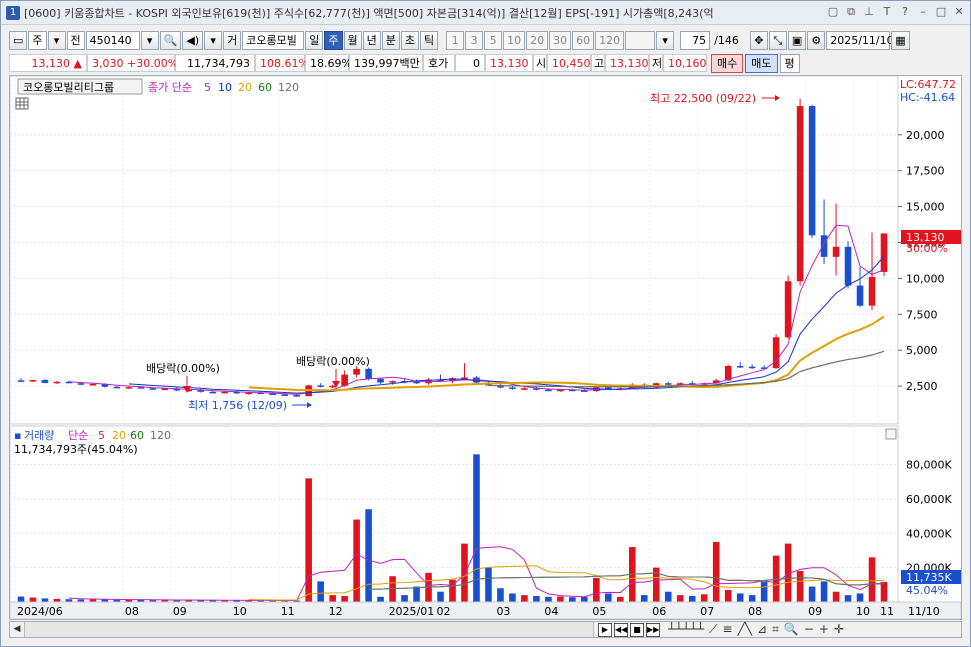 The height and width of the screenshot is (647, 971). Describe the element at coordinates (905, 12) in the screenshot. I see `help-icon: ?` at that location.